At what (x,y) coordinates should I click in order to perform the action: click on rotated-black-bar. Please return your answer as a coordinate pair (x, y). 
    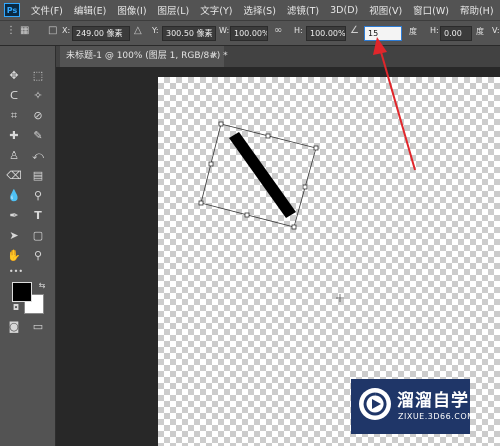
    Looking at the image, I should click on (262, 175).